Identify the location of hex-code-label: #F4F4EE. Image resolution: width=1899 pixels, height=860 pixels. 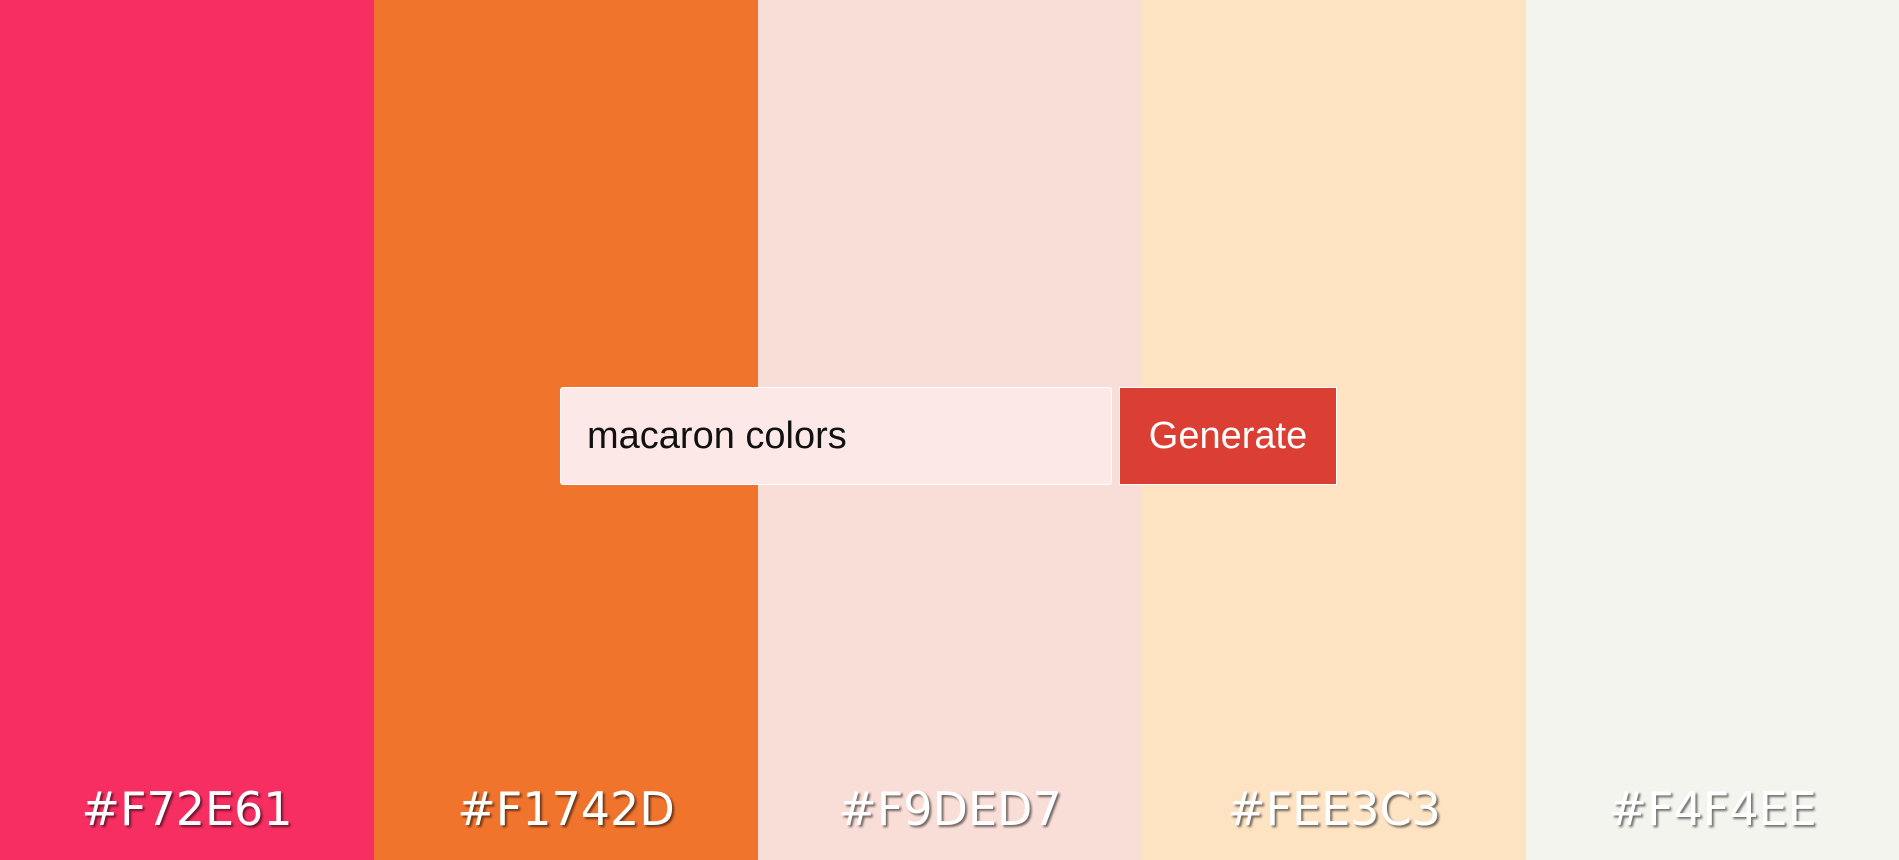
(1712, 809).